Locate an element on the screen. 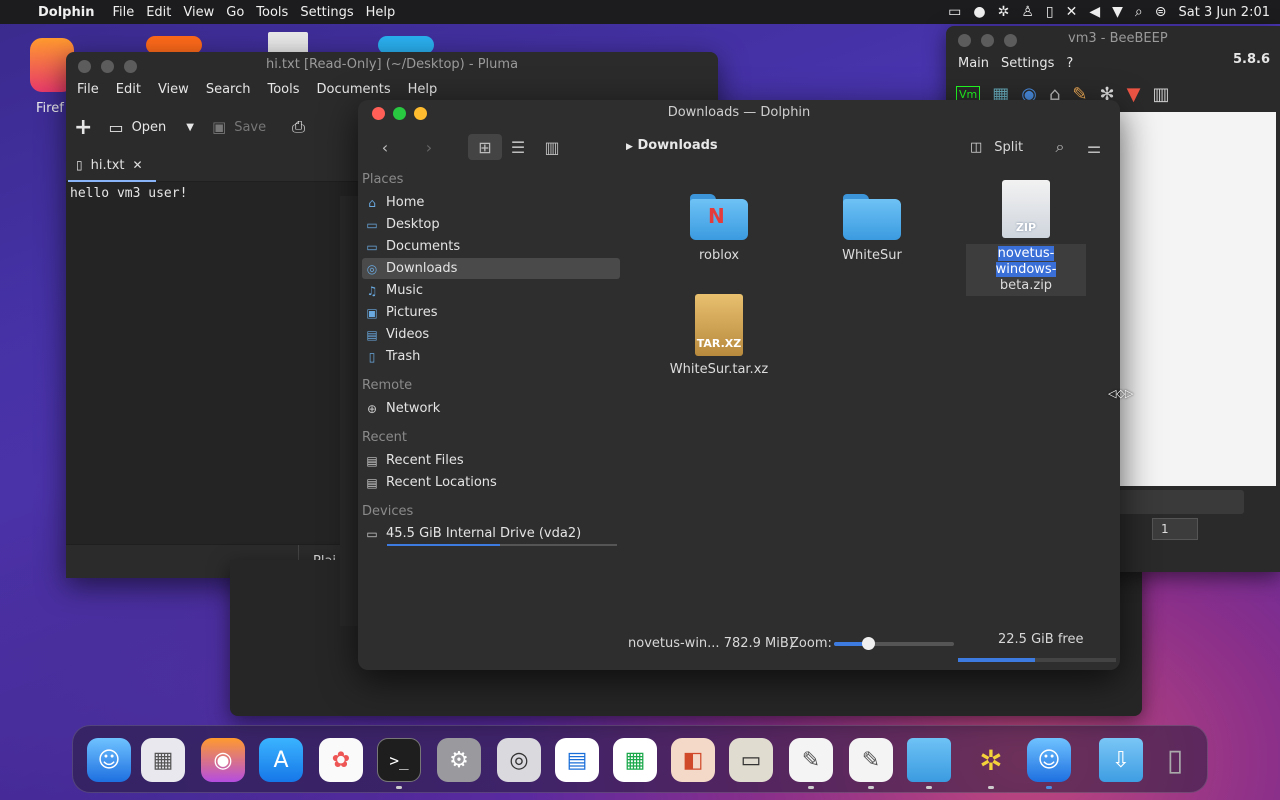 This screenshot has width=1280, height=800. control-center-icon: ⊜ is located at coordinates (1161, 12).